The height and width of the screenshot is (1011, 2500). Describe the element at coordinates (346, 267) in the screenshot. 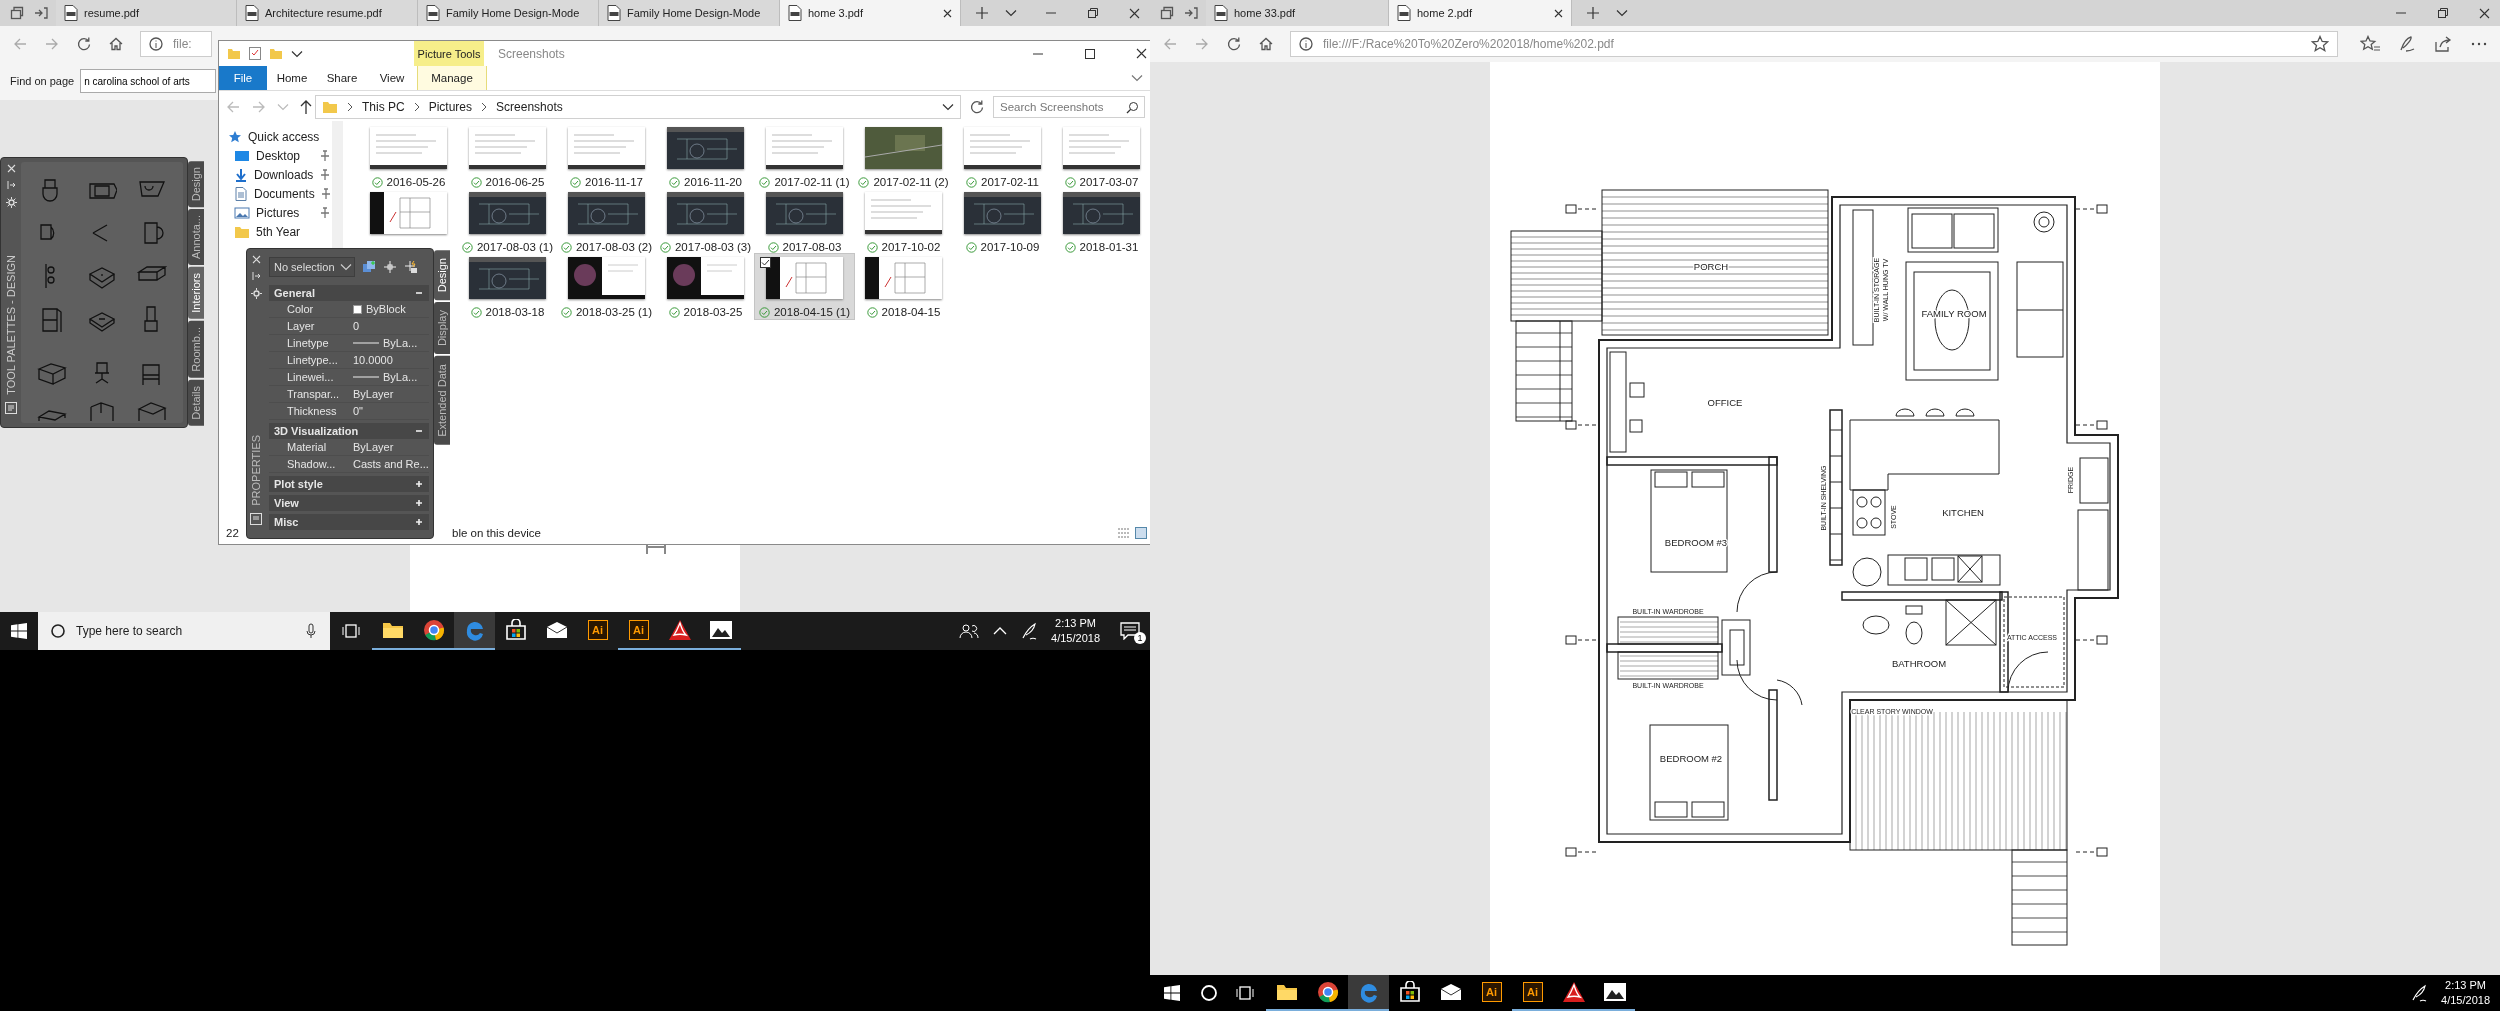

I see `dropdown-caret-icon` at that location.